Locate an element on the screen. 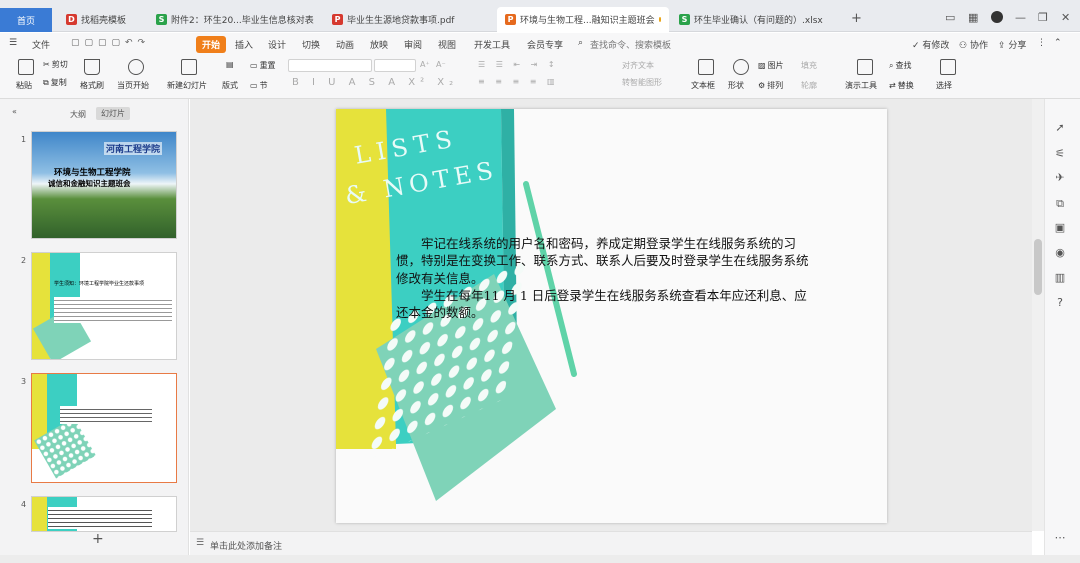 This screenshot has width=1080, height=563. align-buttons: ≡ ≡ ≡ ≡ ▥ is located at coordinates (518, 81).